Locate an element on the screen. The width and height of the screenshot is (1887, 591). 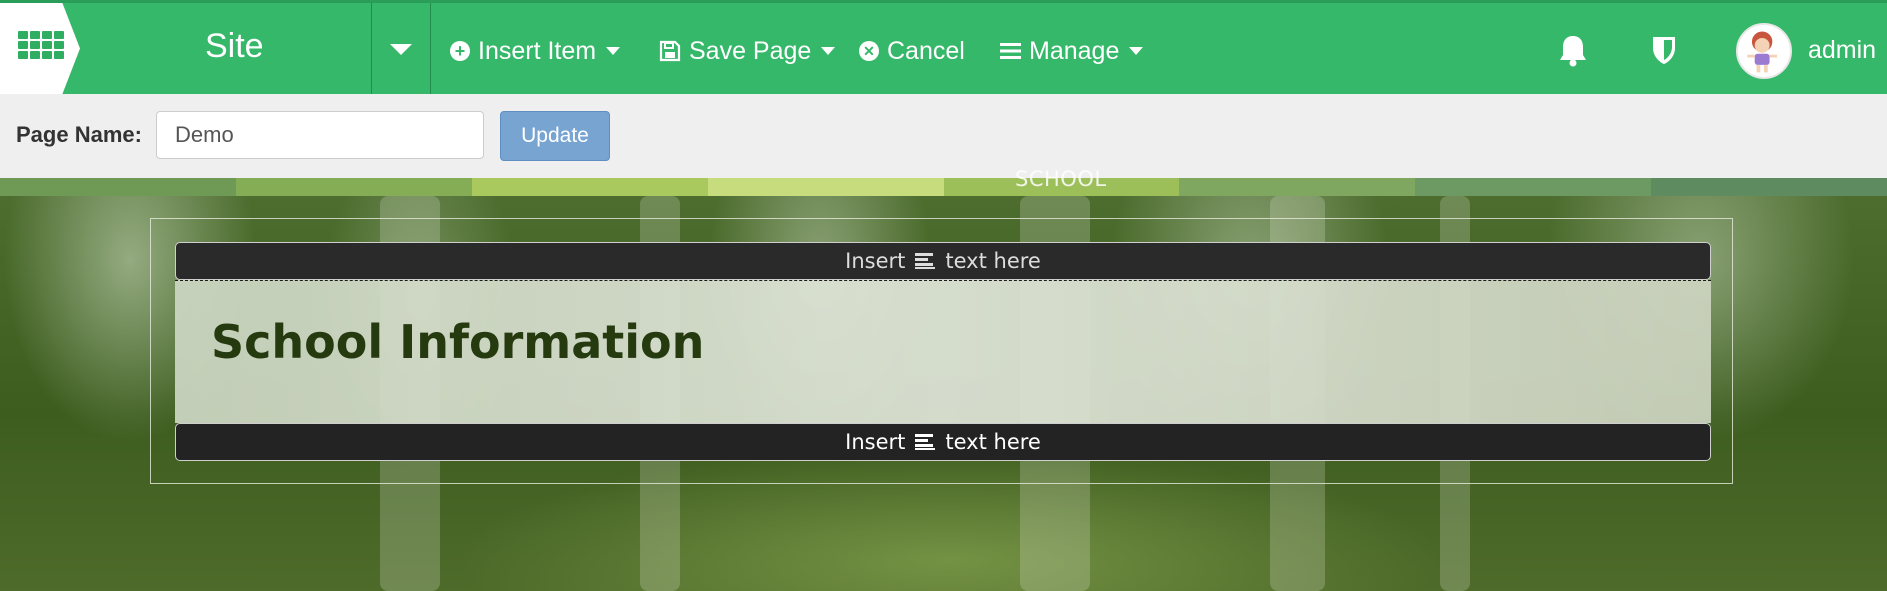
apps-grid-icon is located at coordinates (41, 45).